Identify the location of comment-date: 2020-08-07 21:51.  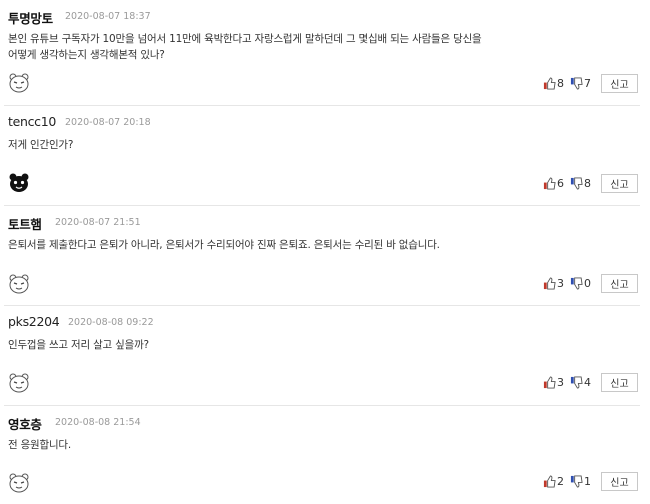
(98, 222).